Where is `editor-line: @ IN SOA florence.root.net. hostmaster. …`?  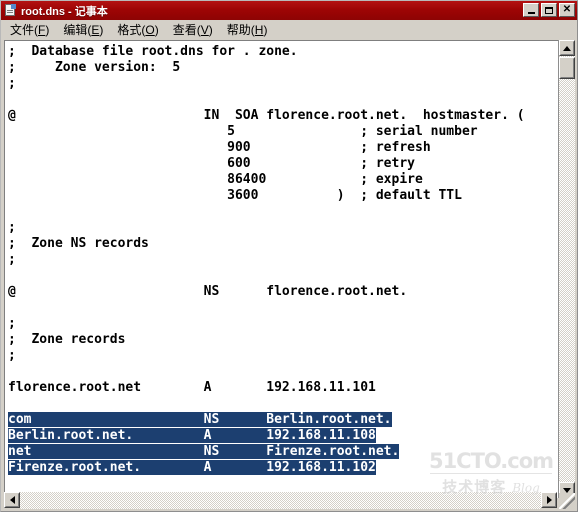 editor-line: @ IN SOA florence.root.net. hostmaster. … is located at coordinates (282, 116).